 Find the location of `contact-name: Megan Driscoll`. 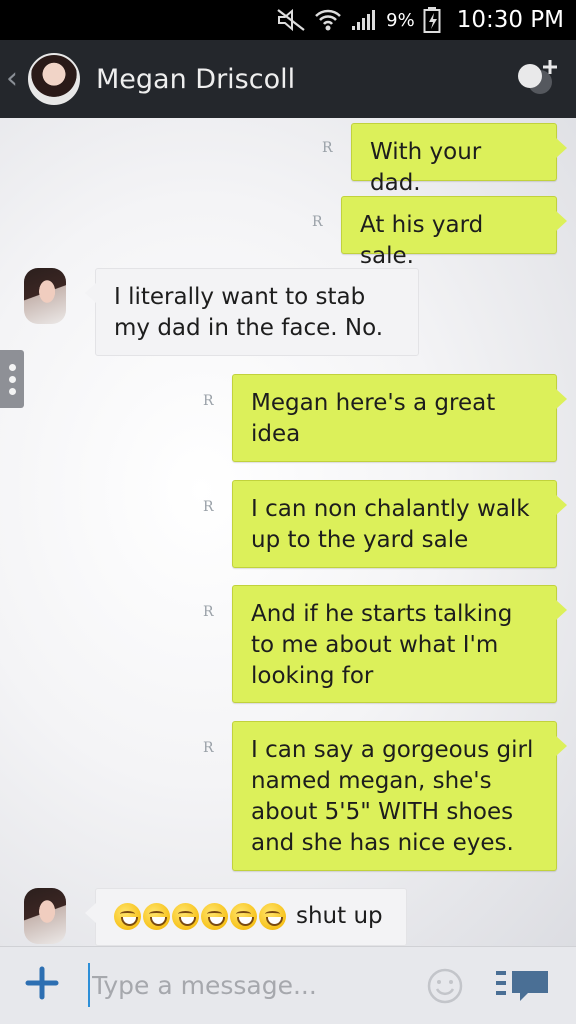

contact-name: Megan Driscoll is located at coordinates (195, 79).